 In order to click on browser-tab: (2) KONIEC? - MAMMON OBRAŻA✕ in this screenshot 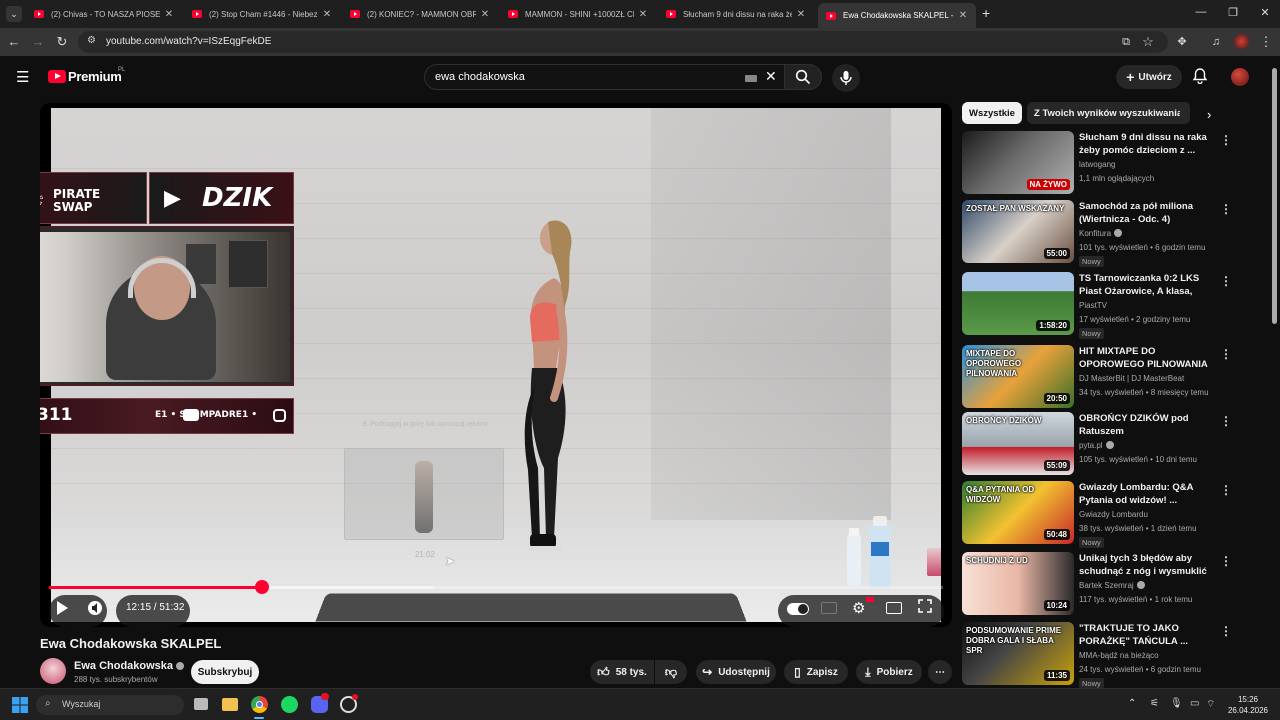, I will do `click(420, 14)`.